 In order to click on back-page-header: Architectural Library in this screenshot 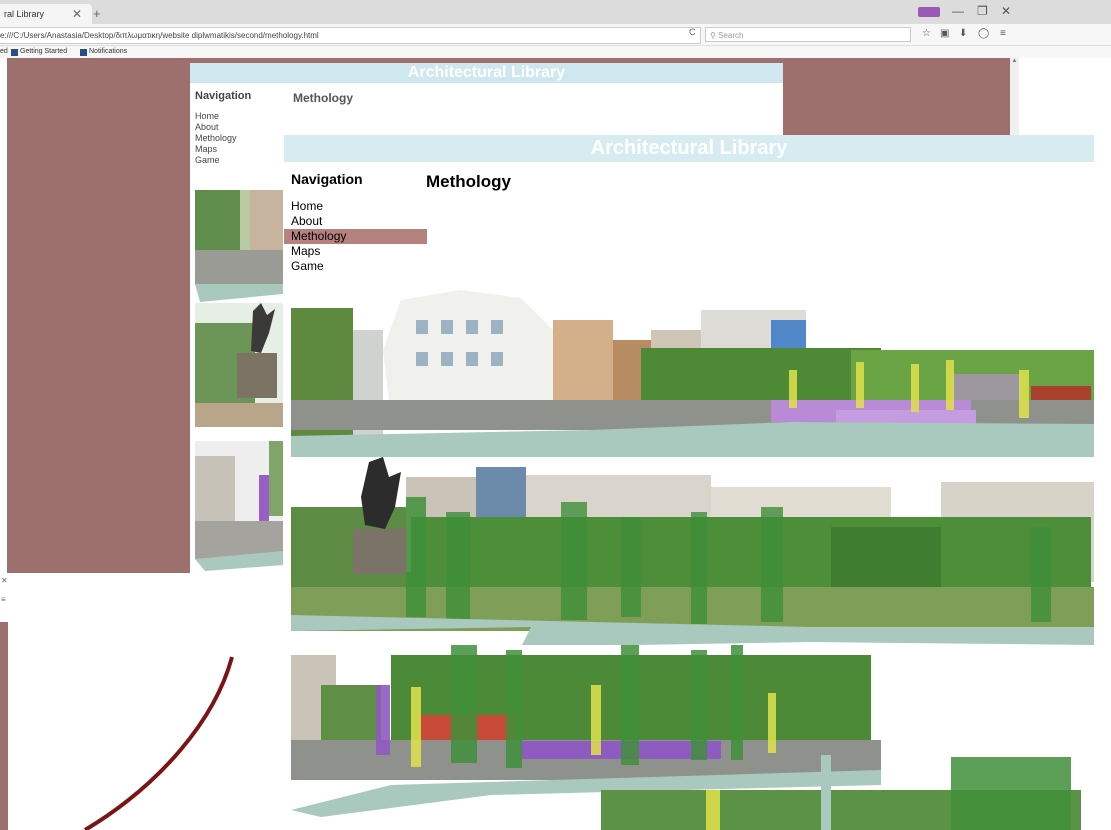, I will do `click(486, 73)`.